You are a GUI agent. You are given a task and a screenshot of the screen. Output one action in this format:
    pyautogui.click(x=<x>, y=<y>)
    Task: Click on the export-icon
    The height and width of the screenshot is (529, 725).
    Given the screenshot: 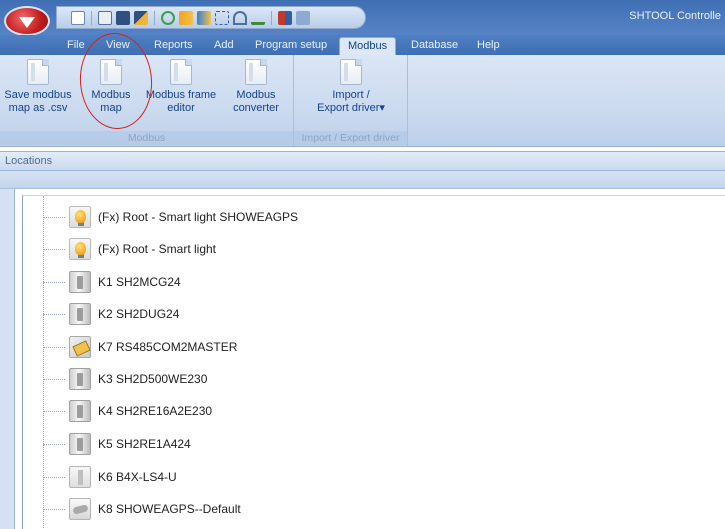 What is the action you would take?
    pyautogui.click(x=204, y=17)
    